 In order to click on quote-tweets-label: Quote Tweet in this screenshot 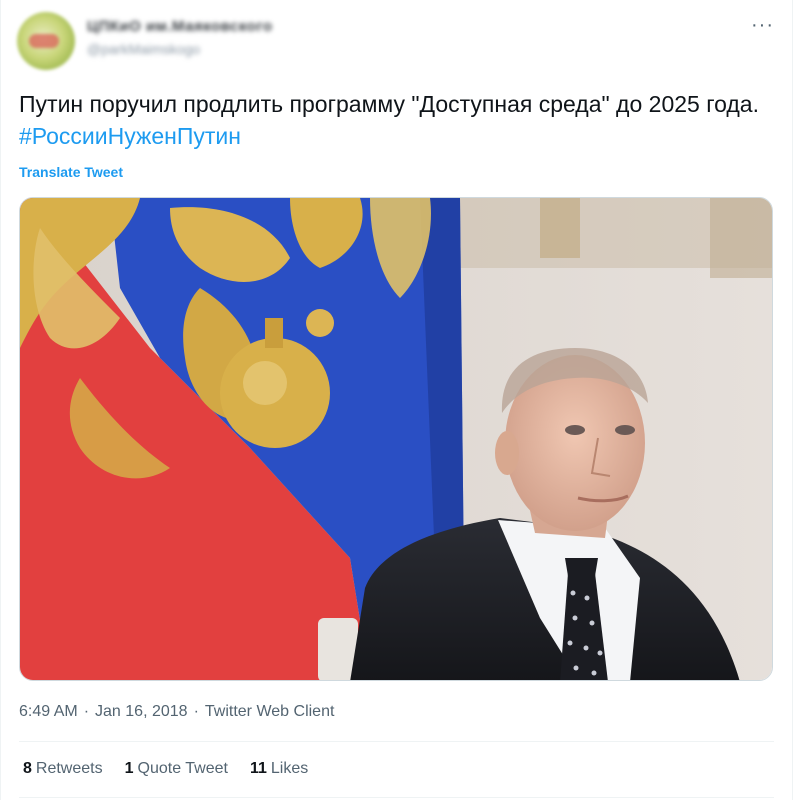, I will do `click(182, 768)`.